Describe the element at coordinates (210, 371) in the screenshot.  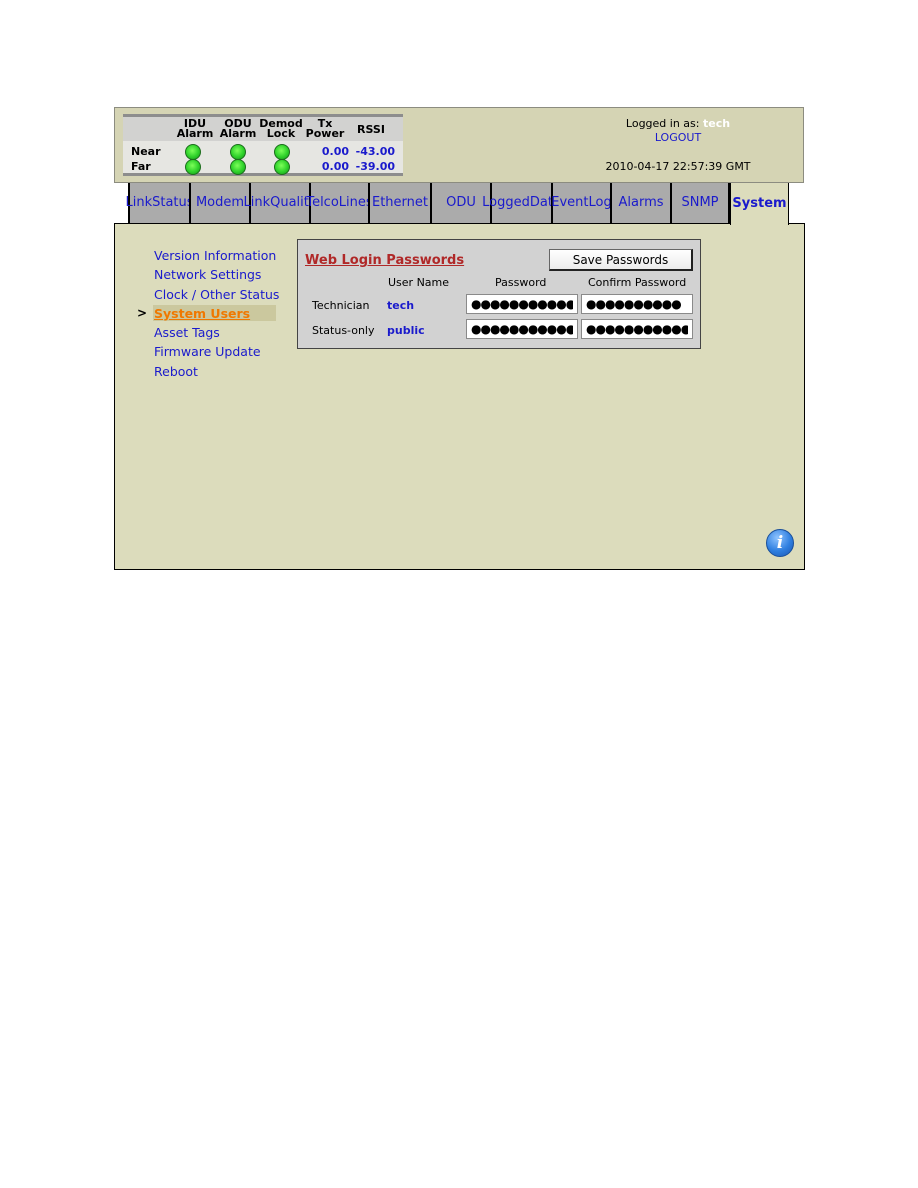
I see `sidebar-item-reboot: Reboot` at that location.